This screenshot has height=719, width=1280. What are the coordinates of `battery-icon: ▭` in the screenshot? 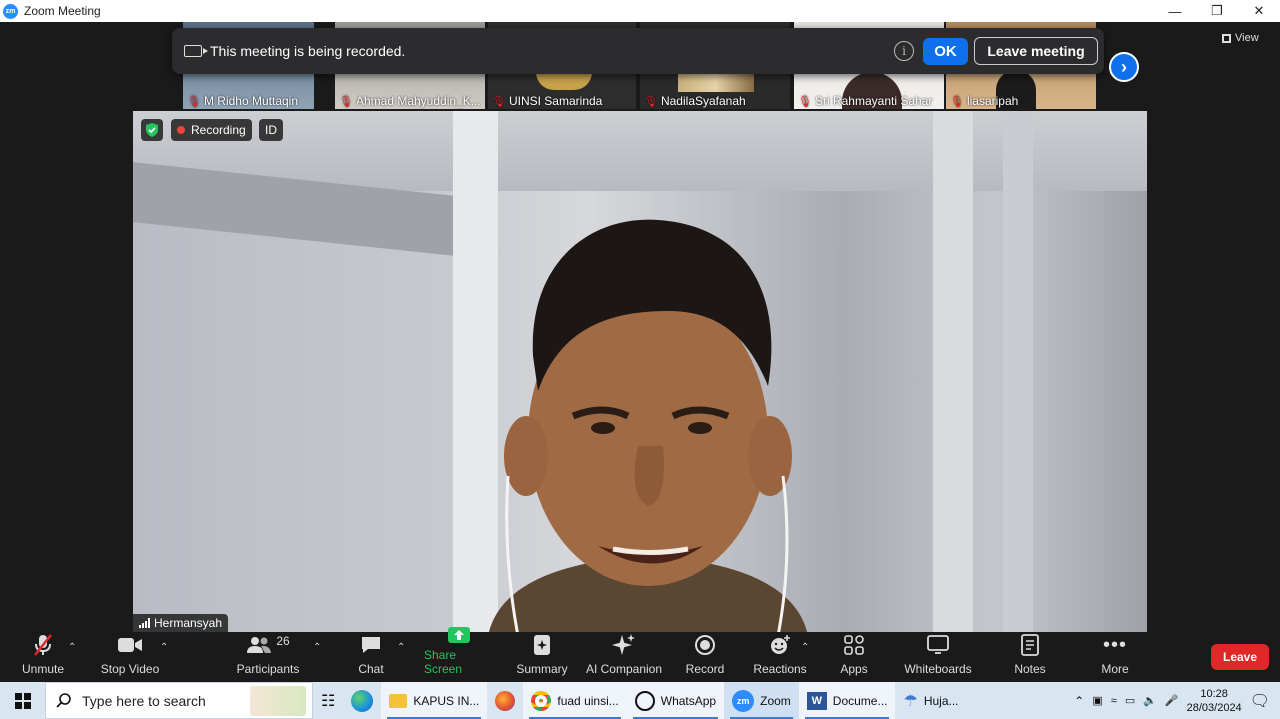 It's located at (1130, 700).